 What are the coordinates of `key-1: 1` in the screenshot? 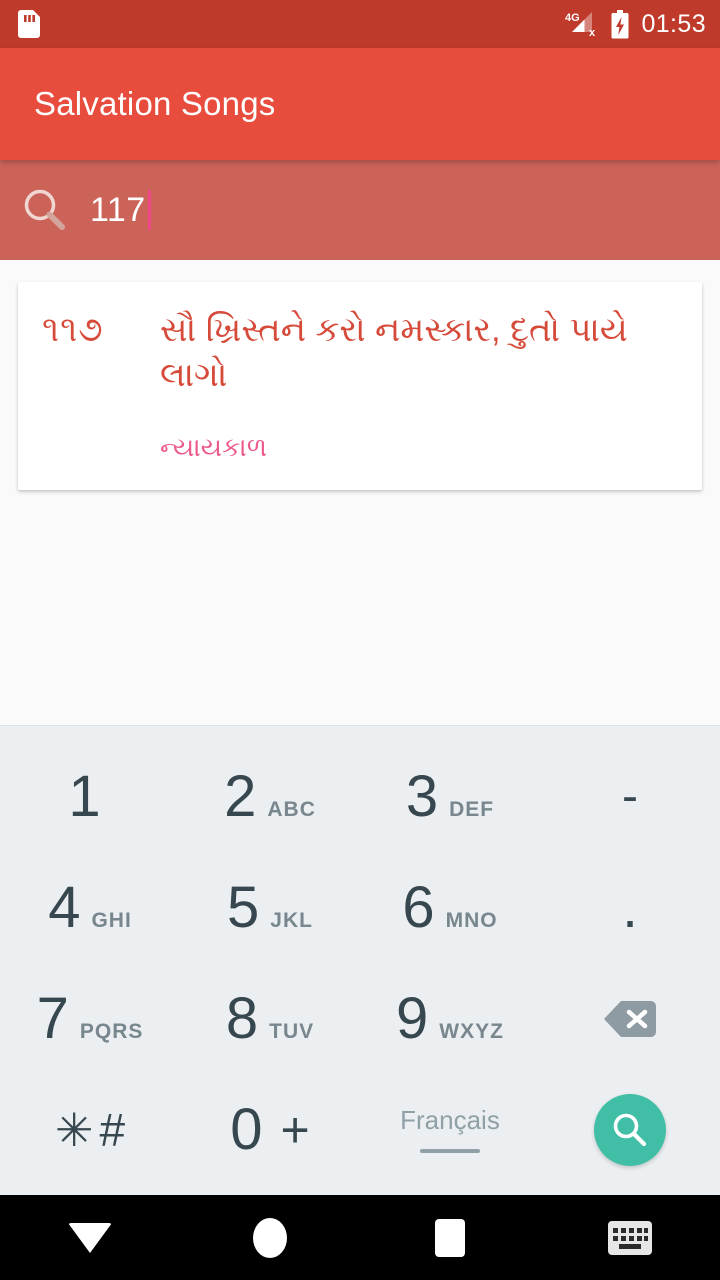 It's located at (90, 797).